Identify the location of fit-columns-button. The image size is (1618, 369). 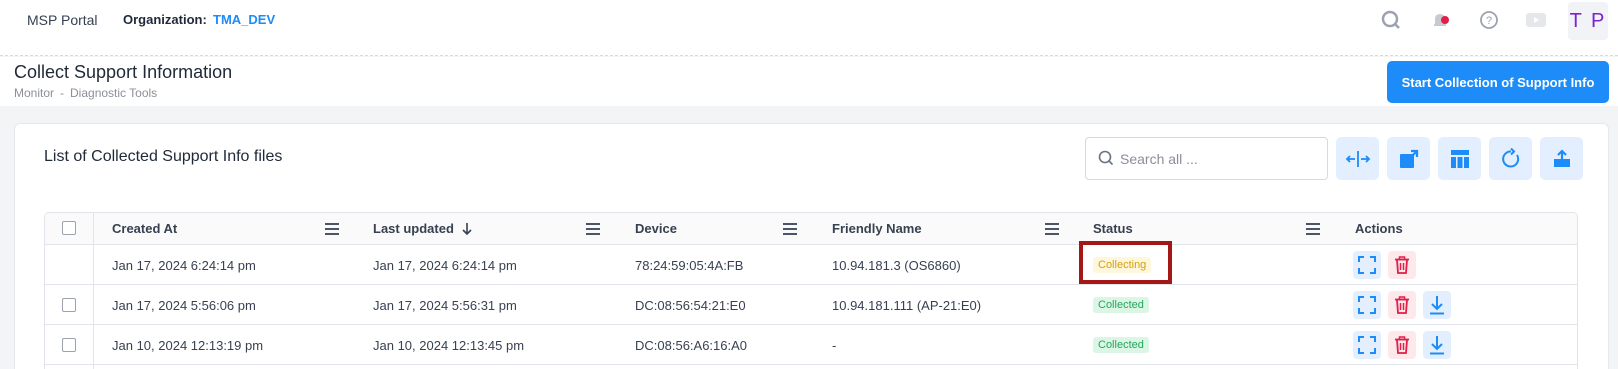
(1357, 158).